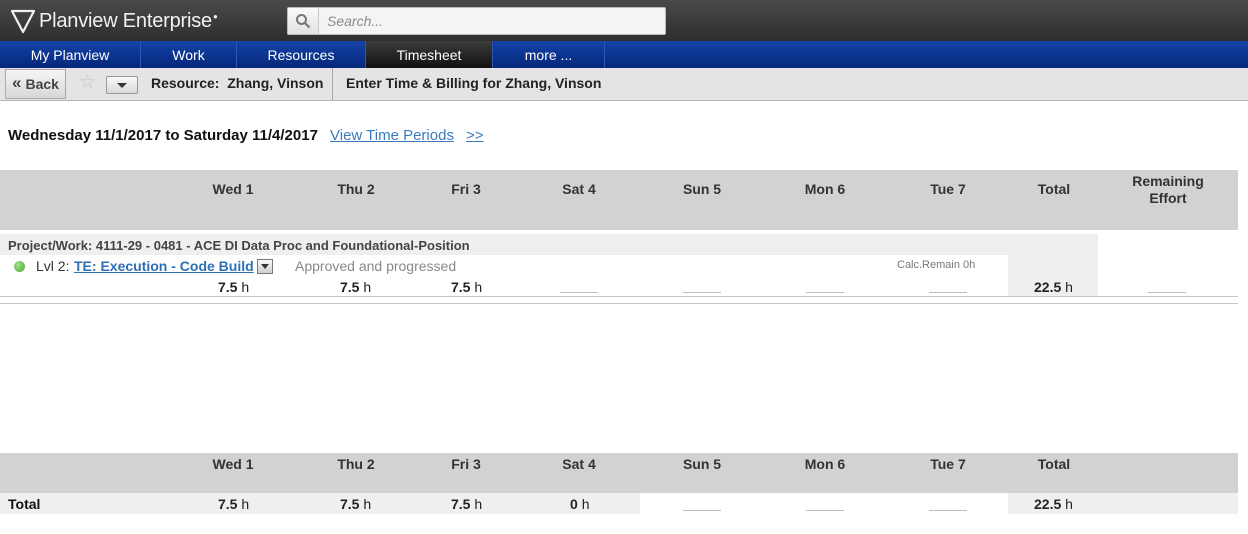  Describe the element at coordinates (53, 266) in the screenshot. I see `task-level: Lvl 2:` at that location.